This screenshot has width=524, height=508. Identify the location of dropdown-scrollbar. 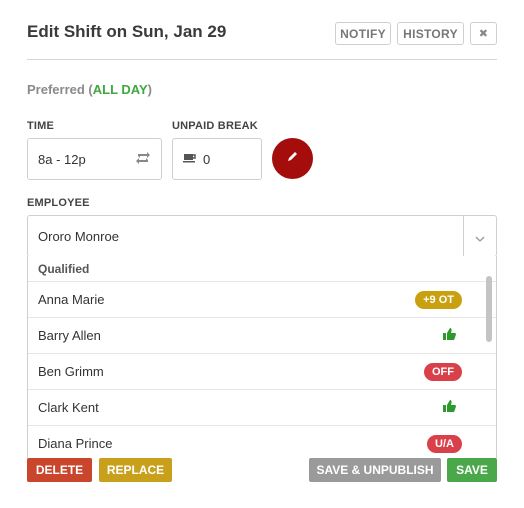
(489, 309).